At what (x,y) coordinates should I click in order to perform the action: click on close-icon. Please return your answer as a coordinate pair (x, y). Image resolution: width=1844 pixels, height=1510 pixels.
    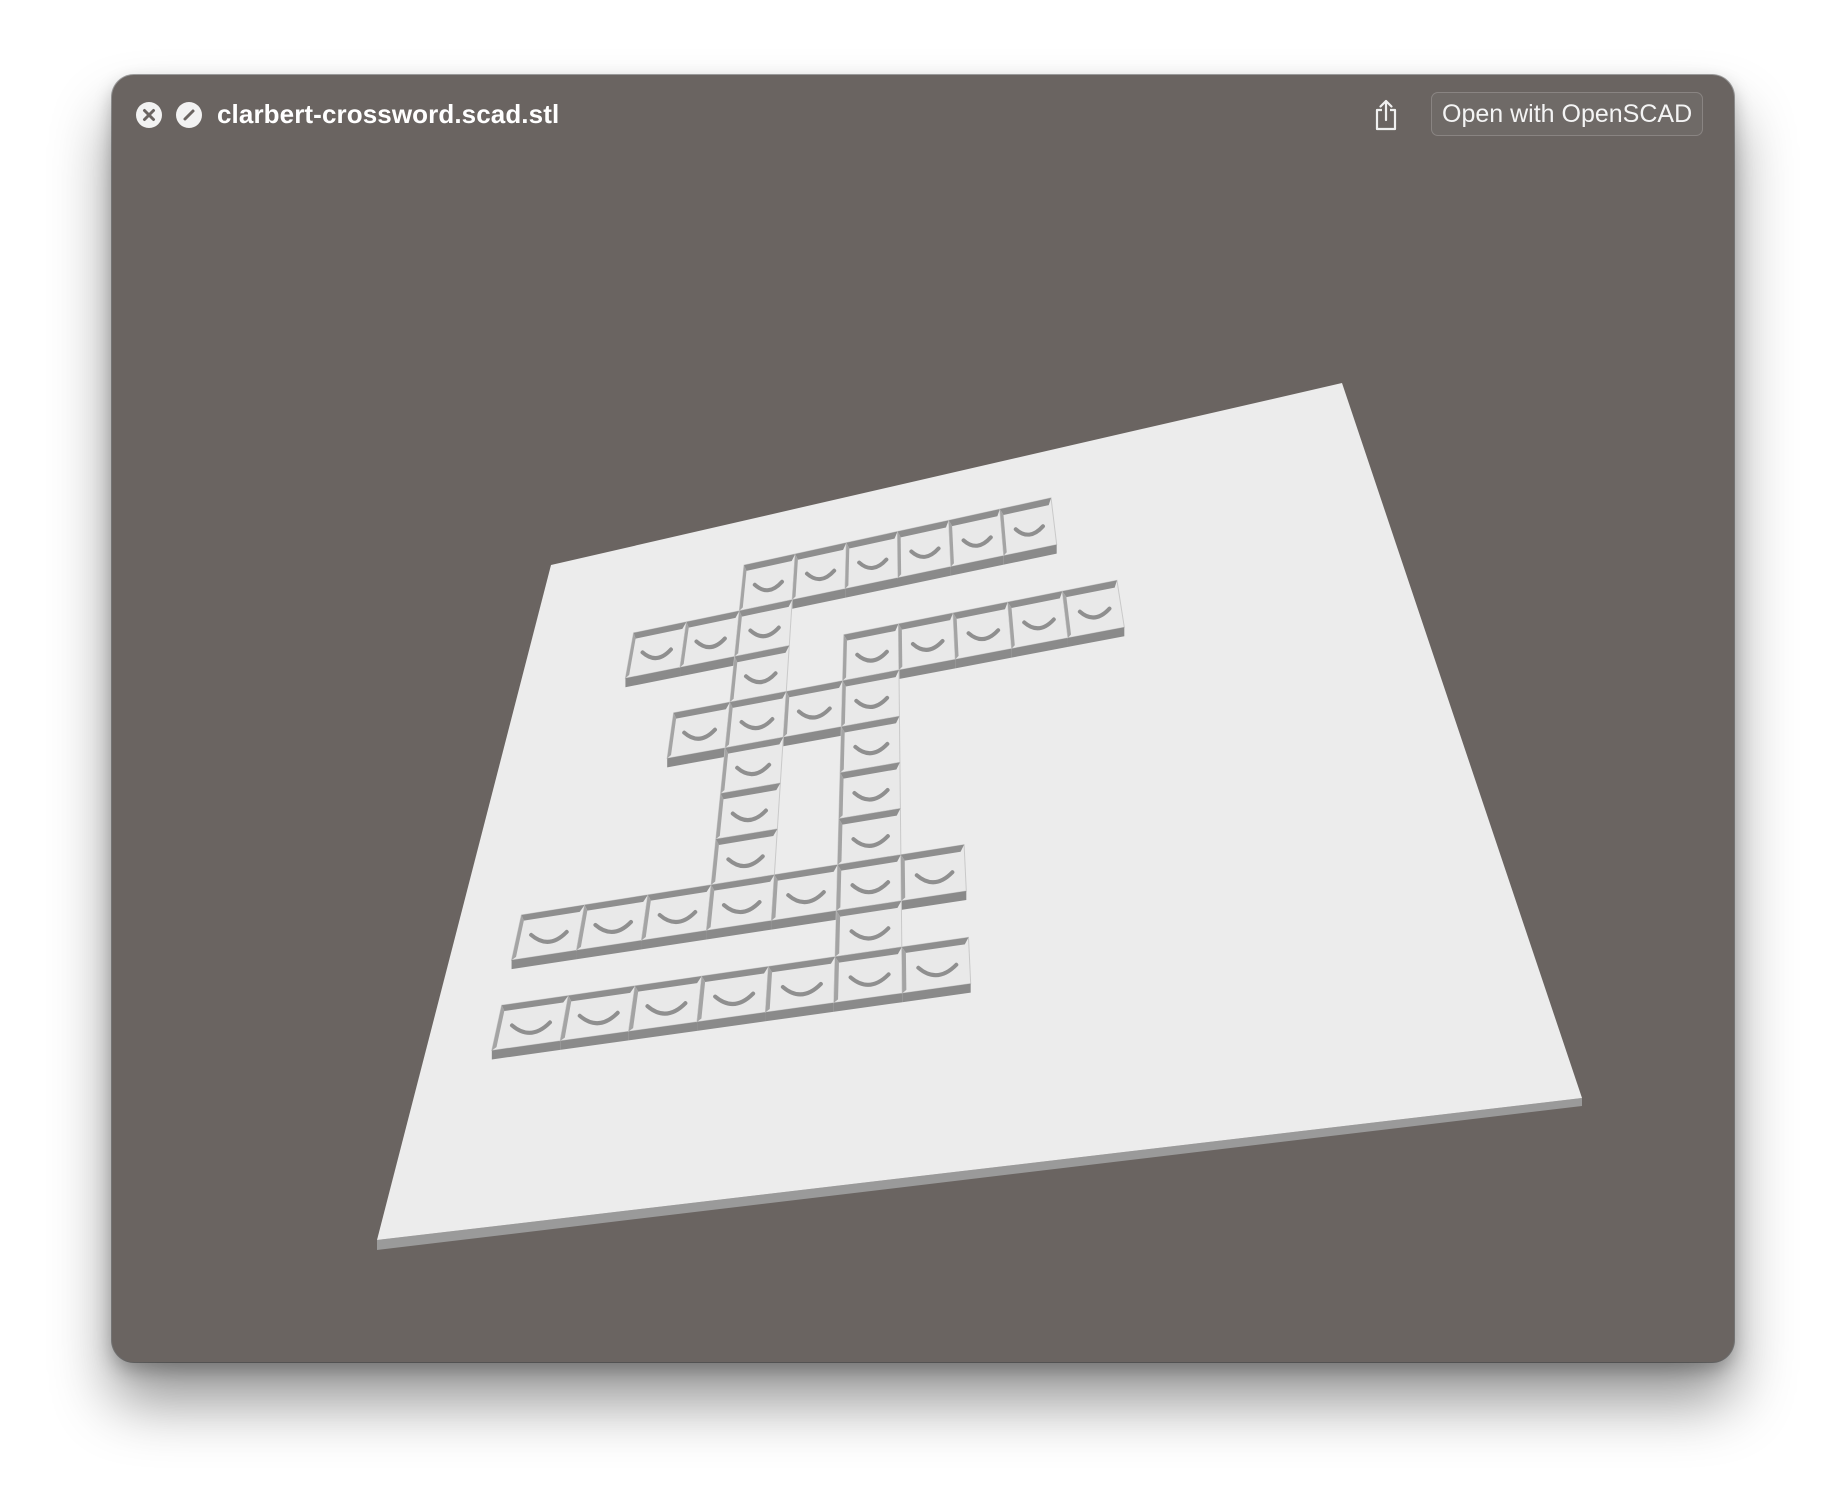
    Looking at the image, I should click on (149, 115).